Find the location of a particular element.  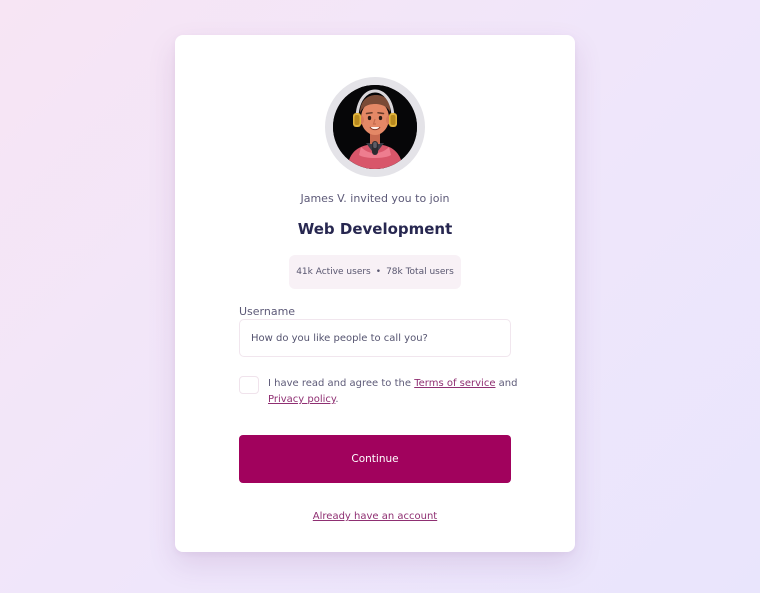

agree-suffix-text: . is located at coordinates (337, 399).